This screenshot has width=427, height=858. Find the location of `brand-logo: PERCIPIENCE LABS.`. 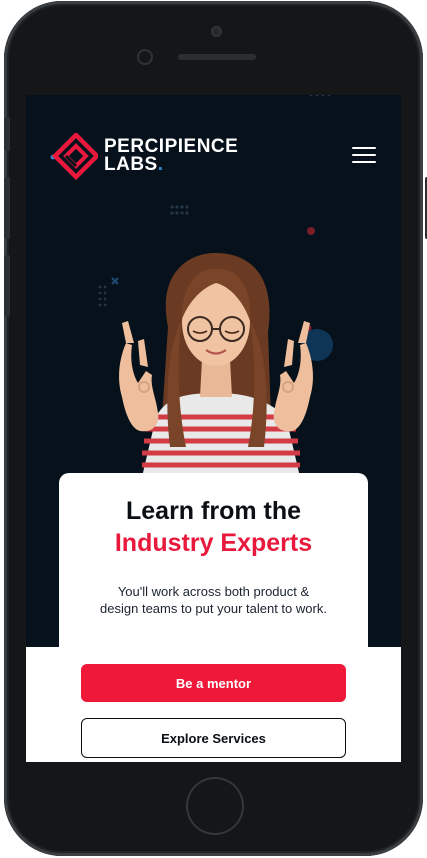

brand-logo: PERCIPIENCE LABS. is located at coordinates (144, 157).